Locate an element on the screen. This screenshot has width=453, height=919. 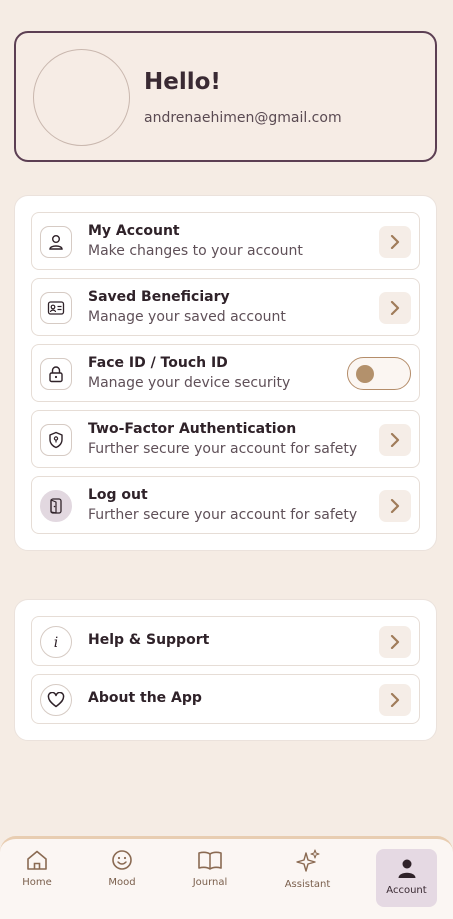
logout-icon is located at coordinates (56, 506).